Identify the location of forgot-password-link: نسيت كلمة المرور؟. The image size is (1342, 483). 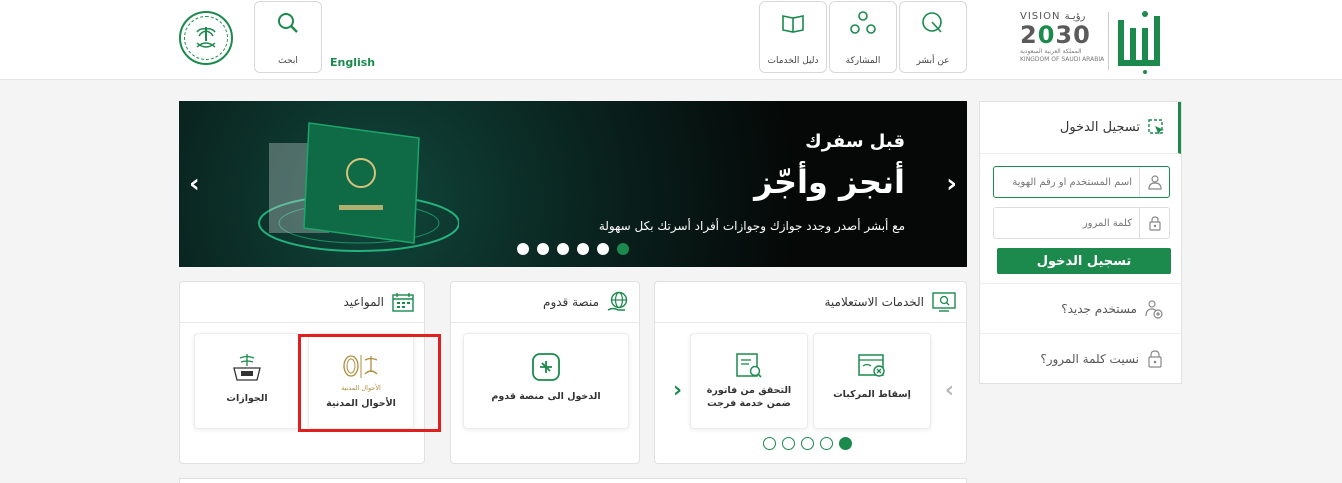
(1080, 358).